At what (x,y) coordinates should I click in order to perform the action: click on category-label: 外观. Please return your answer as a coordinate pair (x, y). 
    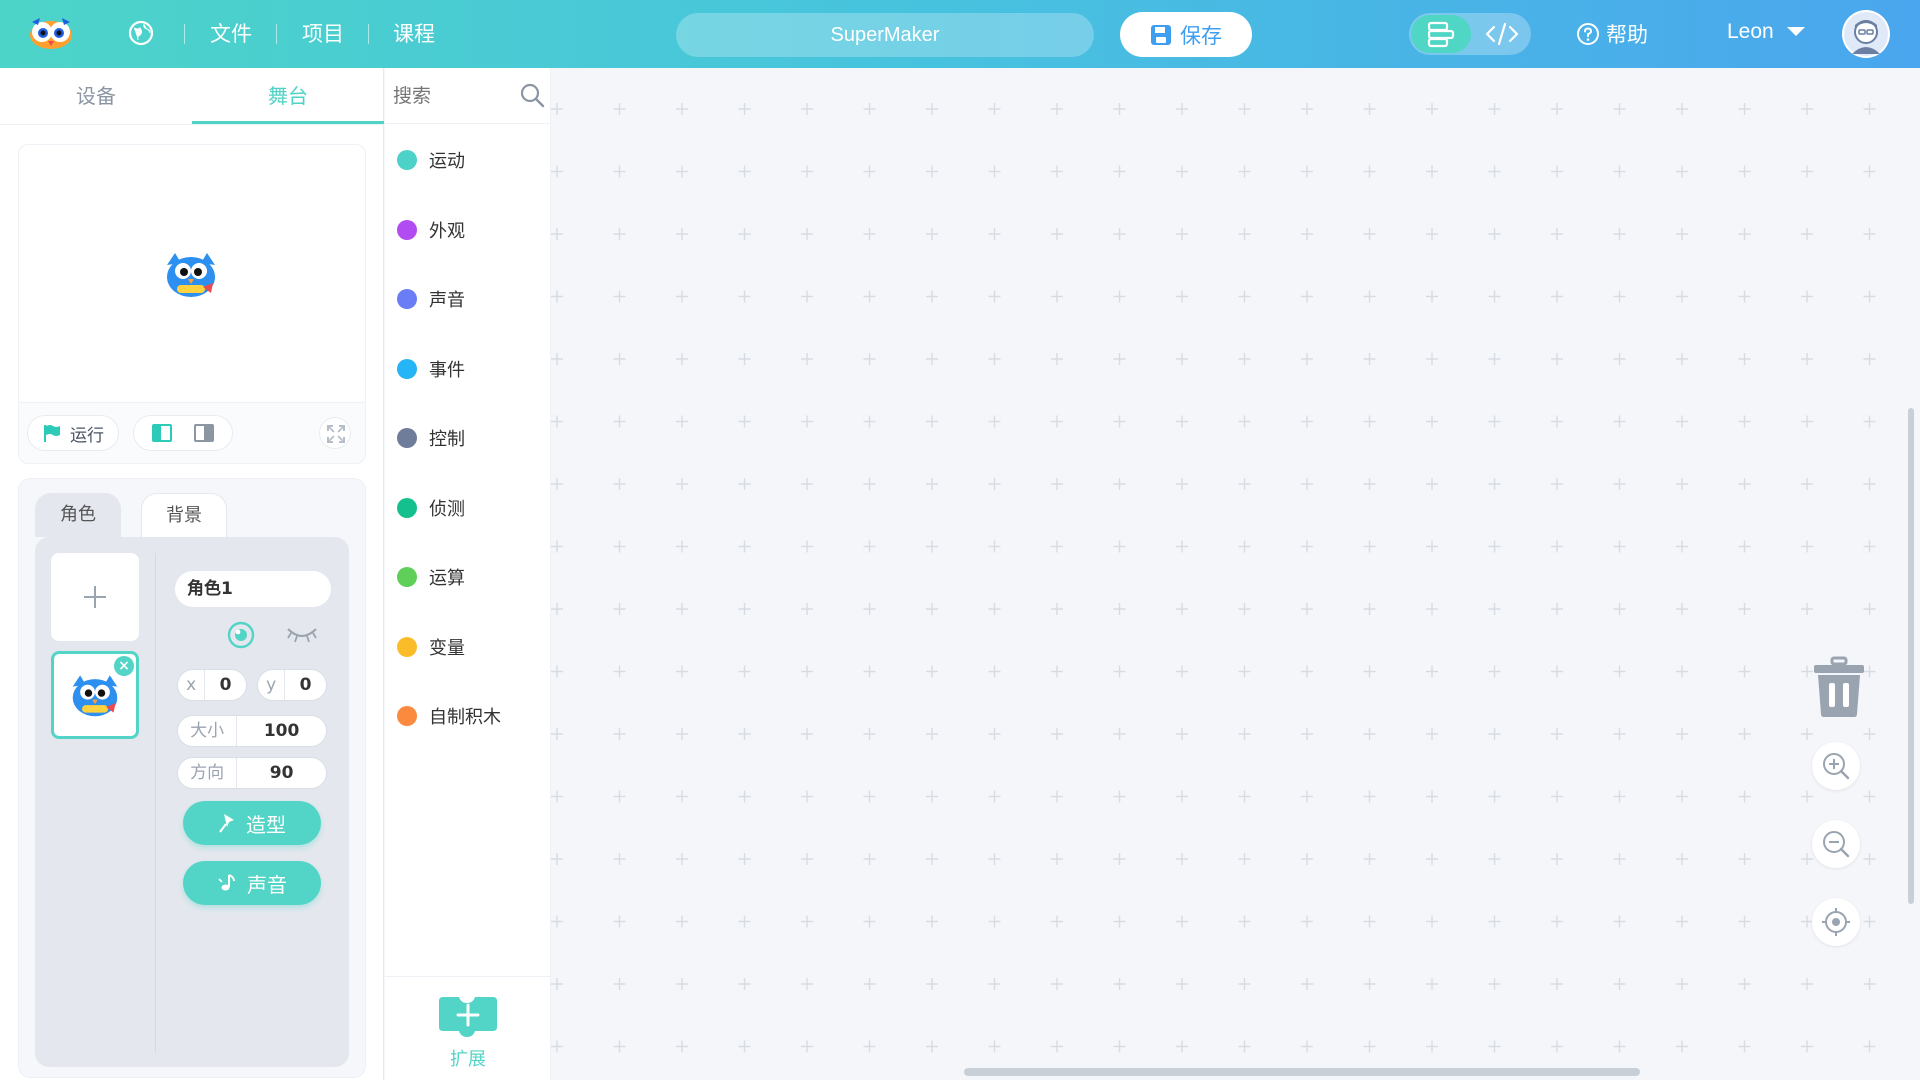
    Looking at the image, I should click on (447, 231).